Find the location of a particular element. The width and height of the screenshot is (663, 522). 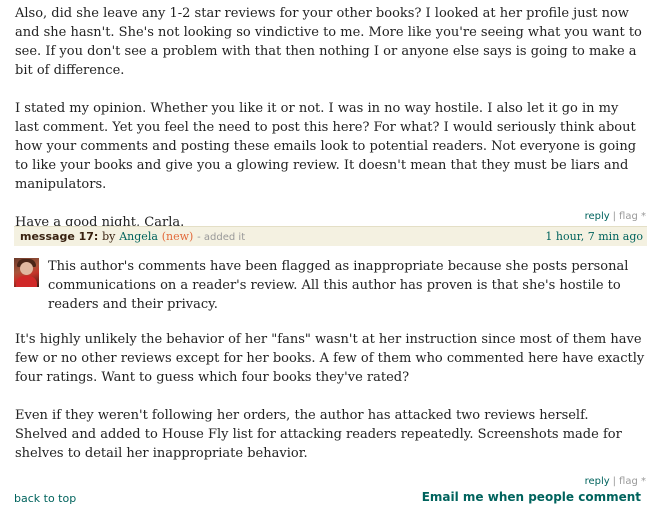

back-to-top-link: back to top is located at coordinates (45, 498).